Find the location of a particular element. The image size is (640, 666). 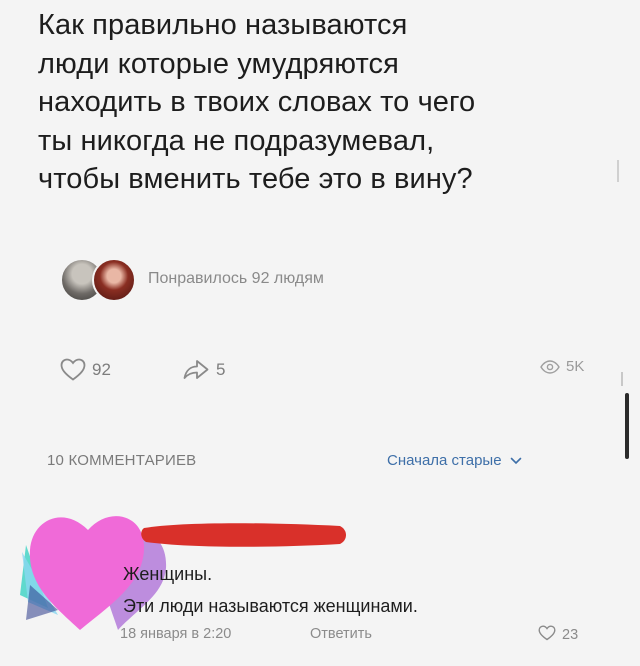

post-actions: 92 5 5K is located at coordinates (320, 373).